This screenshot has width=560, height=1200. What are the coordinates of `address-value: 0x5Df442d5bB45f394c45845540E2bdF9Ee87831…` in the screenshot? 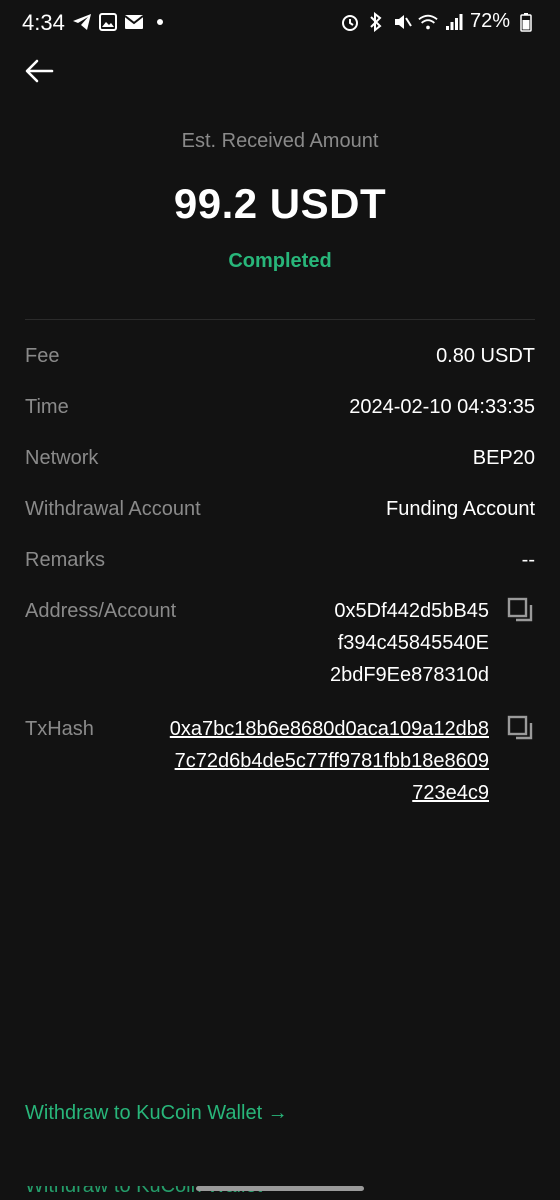 It's located at (409, 643).